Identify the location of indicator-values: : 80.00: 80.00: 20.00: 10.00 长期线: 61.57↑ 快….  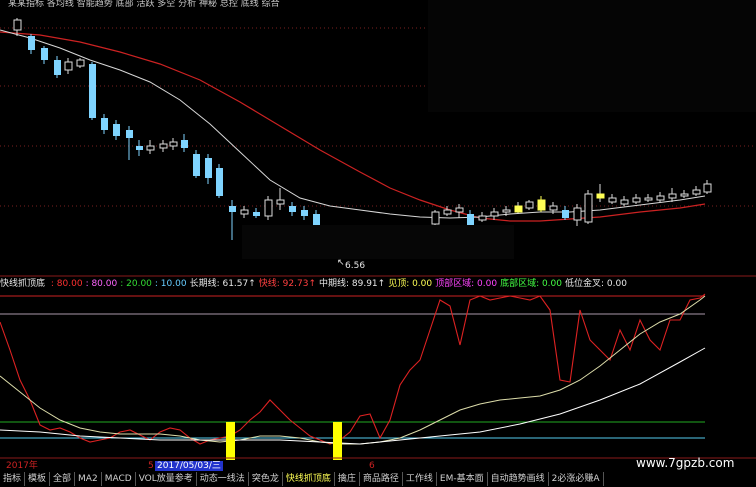
(340, 284).